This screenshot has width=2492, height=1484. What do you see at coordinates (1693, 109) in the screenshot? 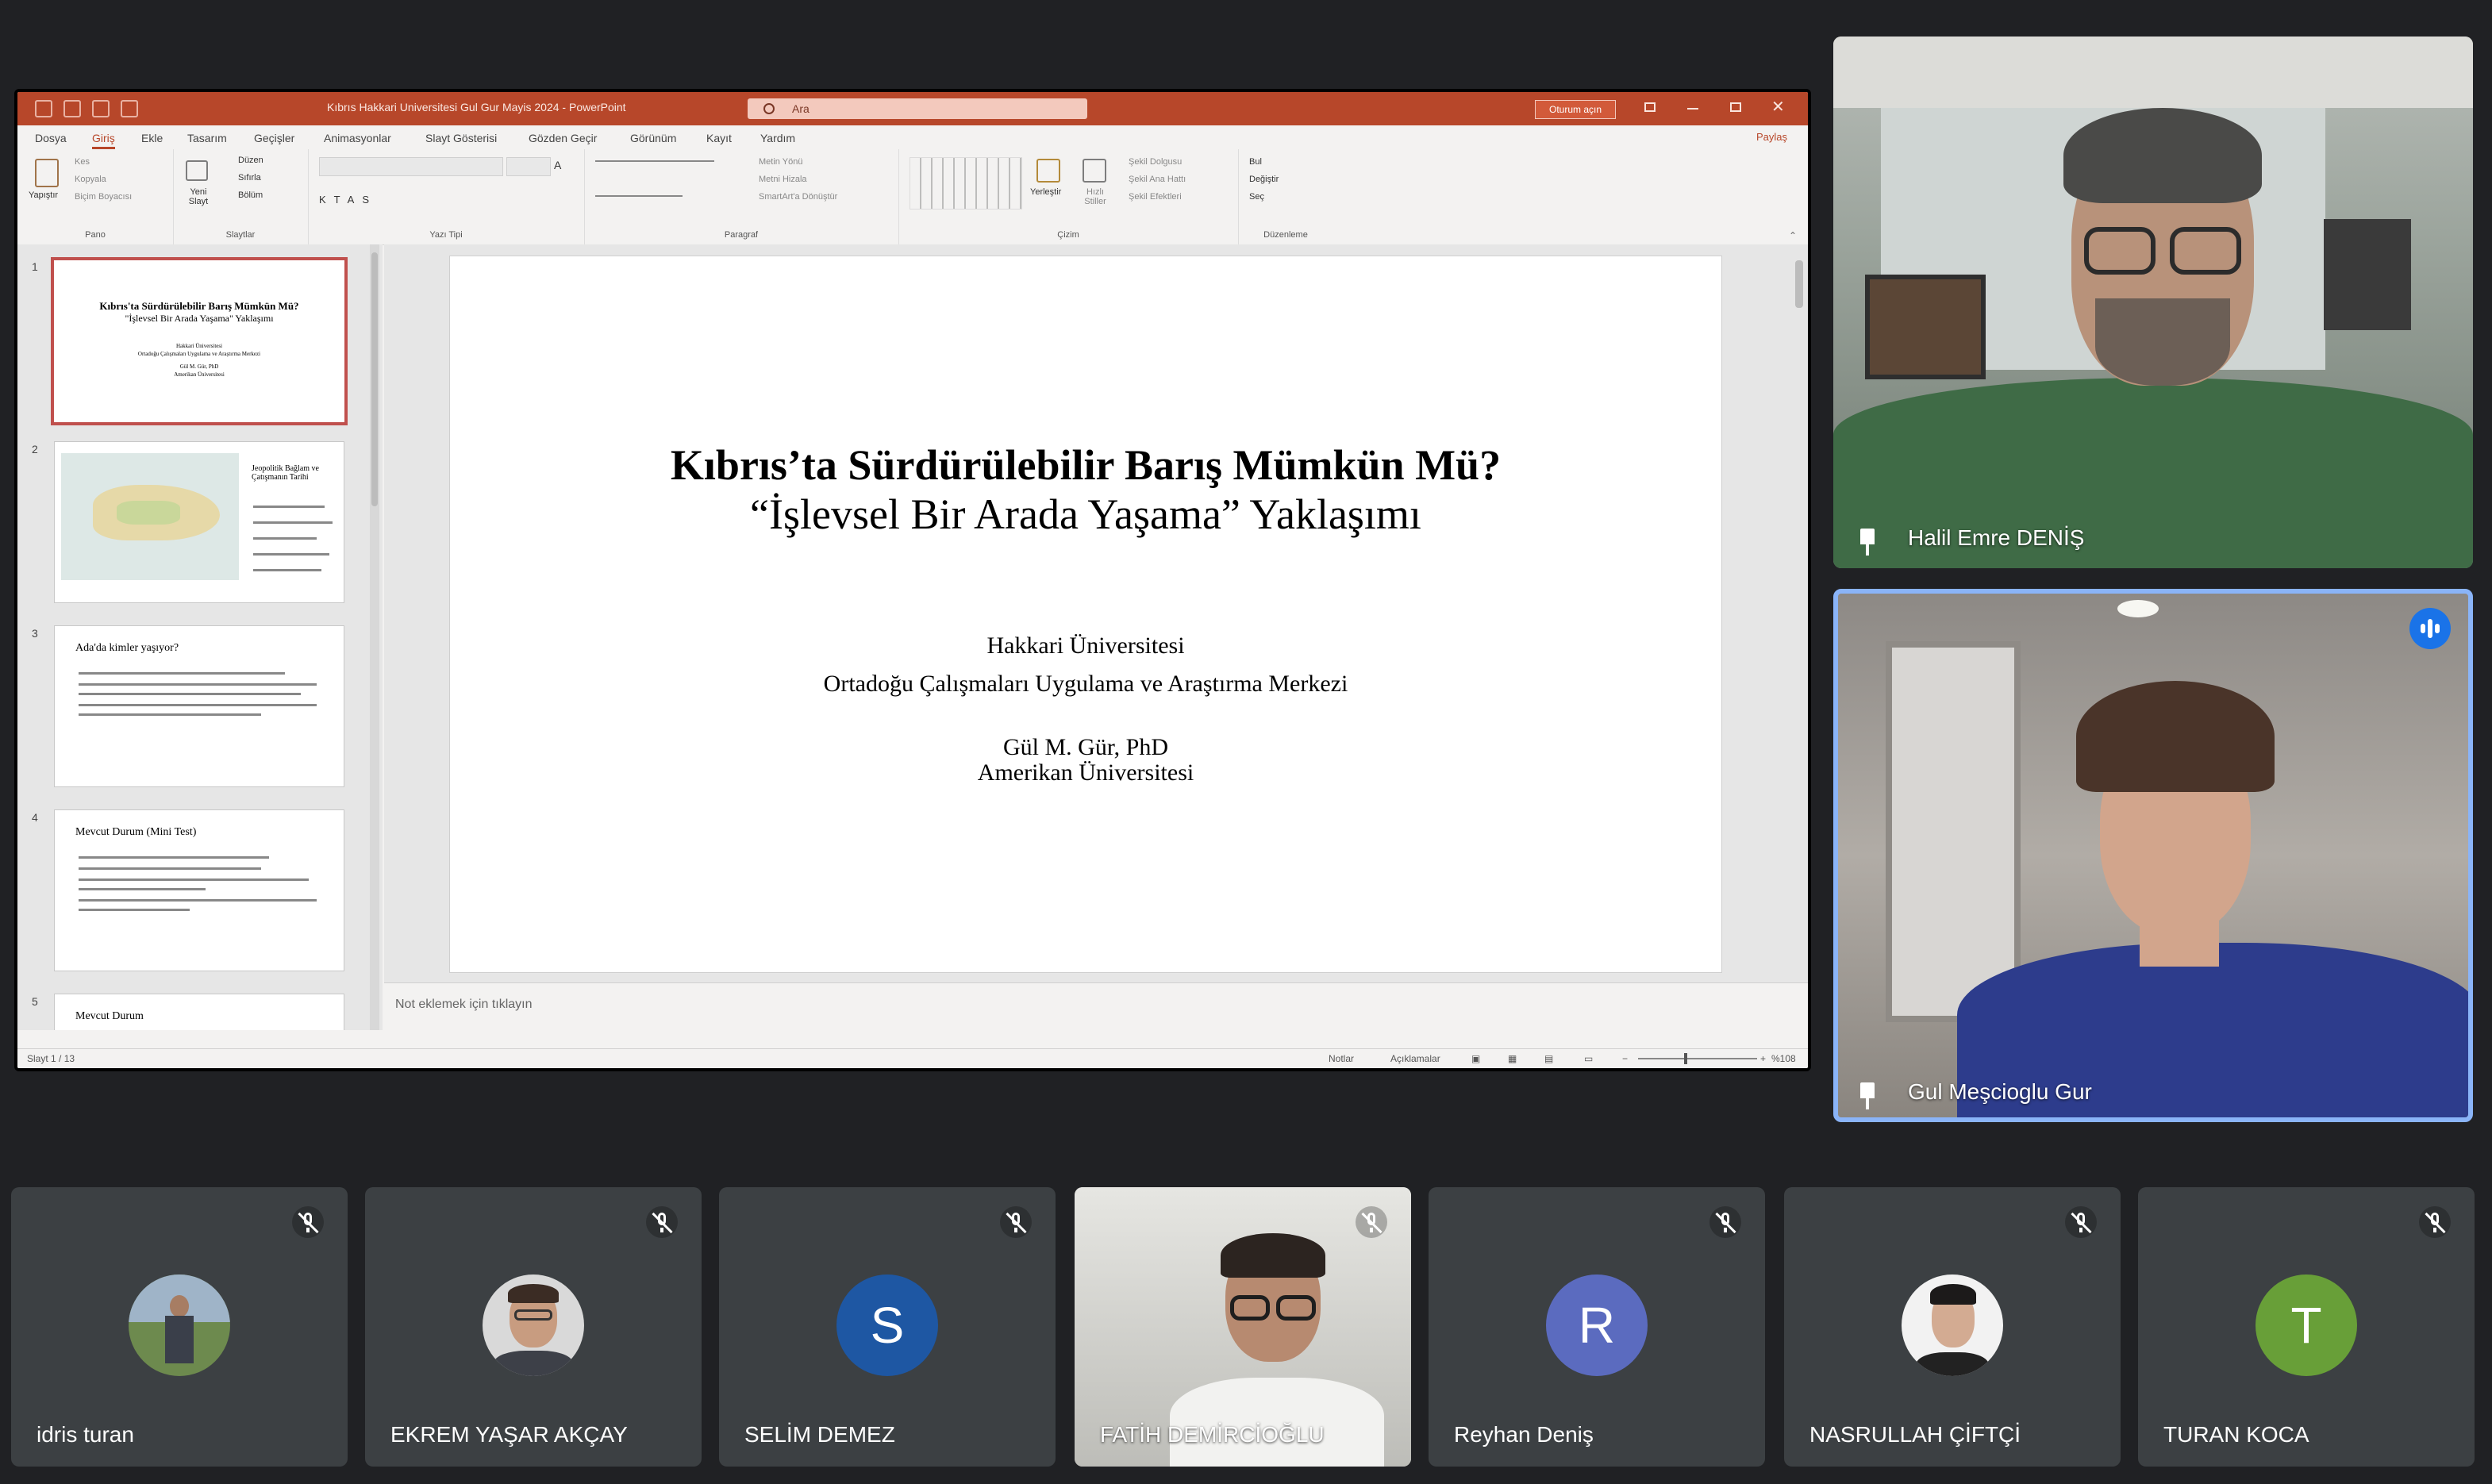
I see `minimize-icon` at bounding box center [1693, 109].